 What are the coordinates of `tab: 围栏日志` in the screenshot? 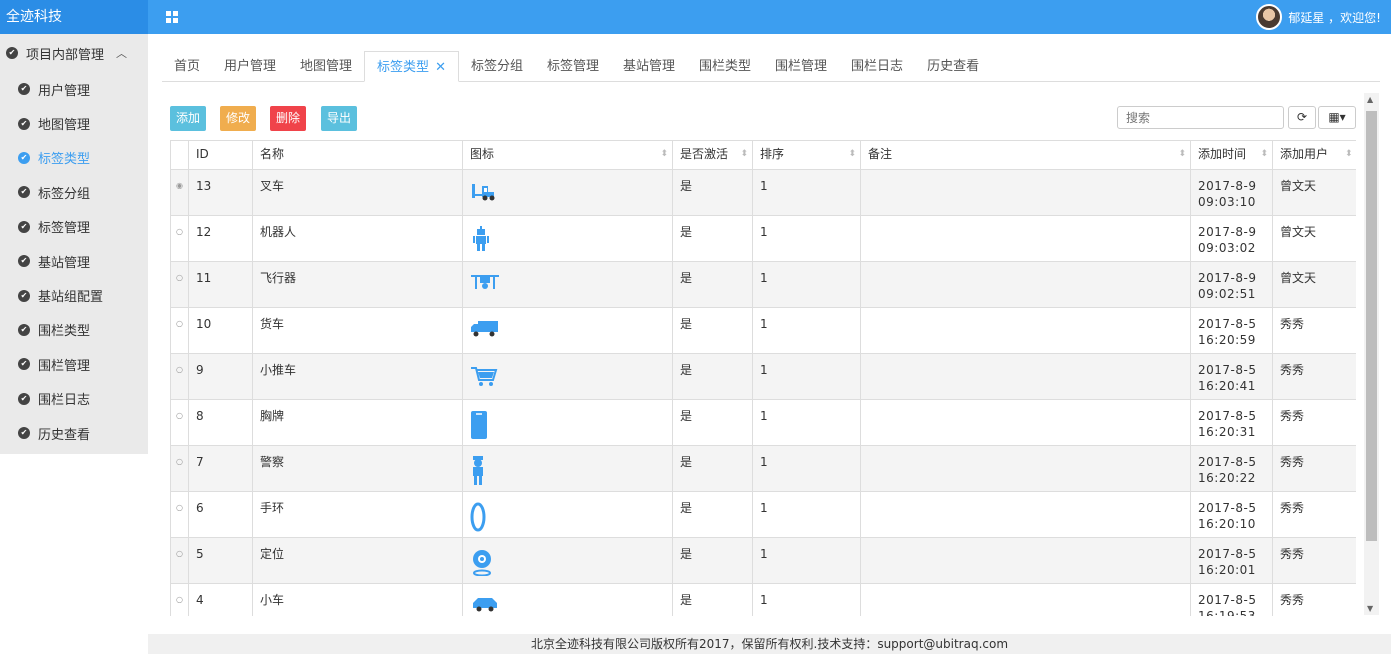 It's located at (877, 66).